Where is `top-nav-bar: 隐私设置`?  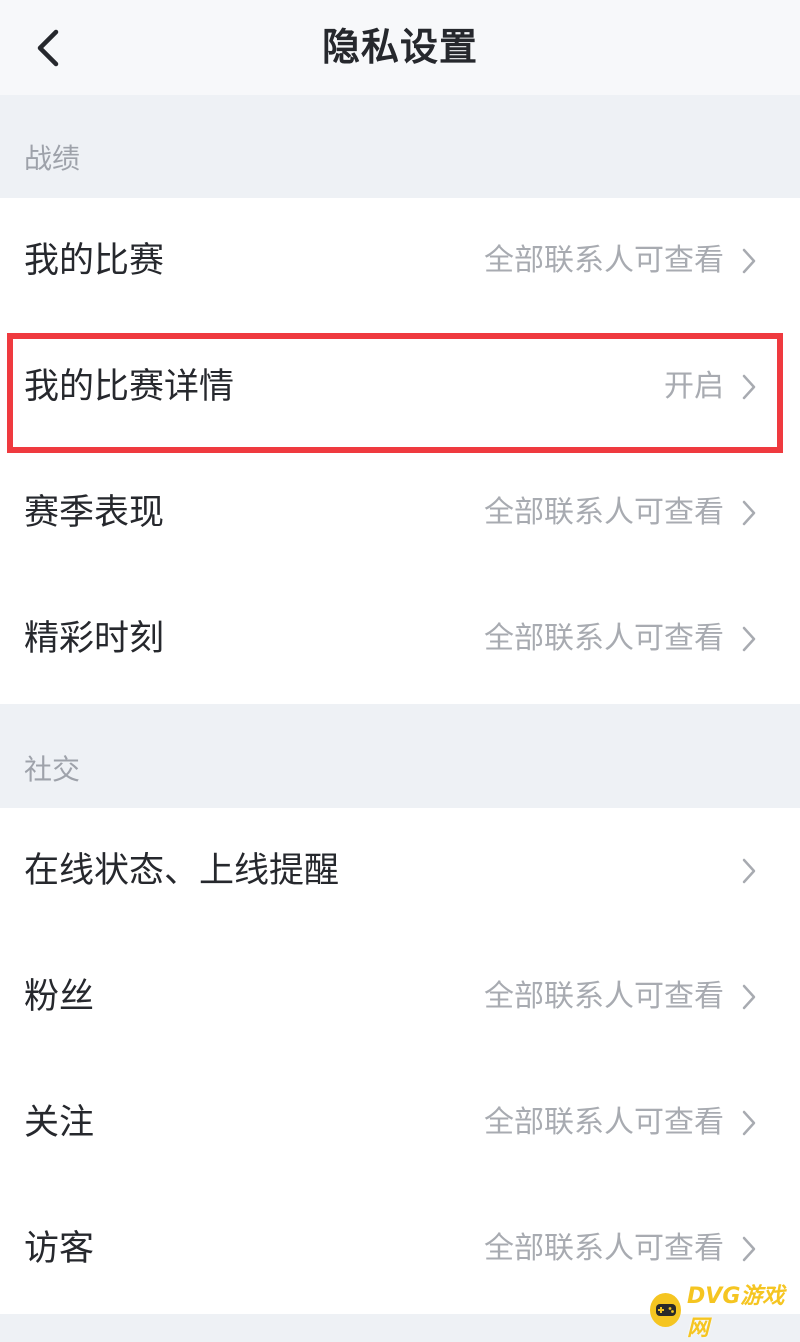 top-nav-bar: 隐私设置 is located at coordinates (400, 47).